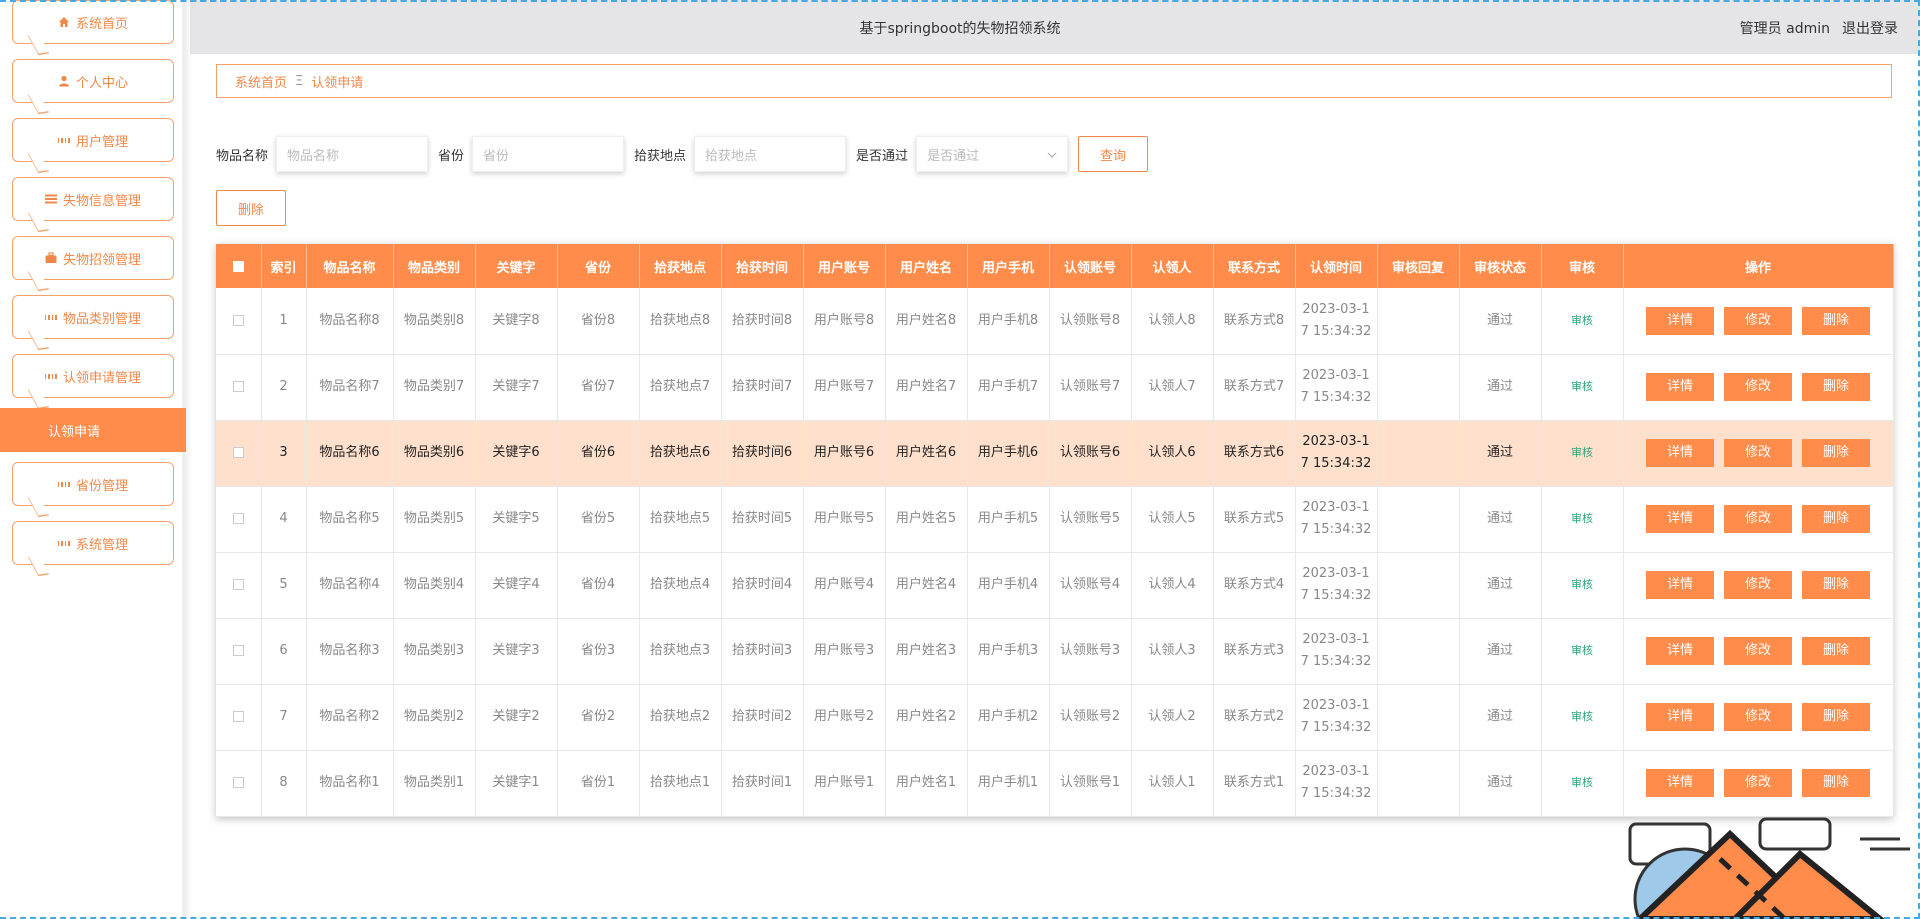 Image resolution: width=1920 pixels, height=919 pixels. I want to click on query-button: 查询, so click(1113, 154).